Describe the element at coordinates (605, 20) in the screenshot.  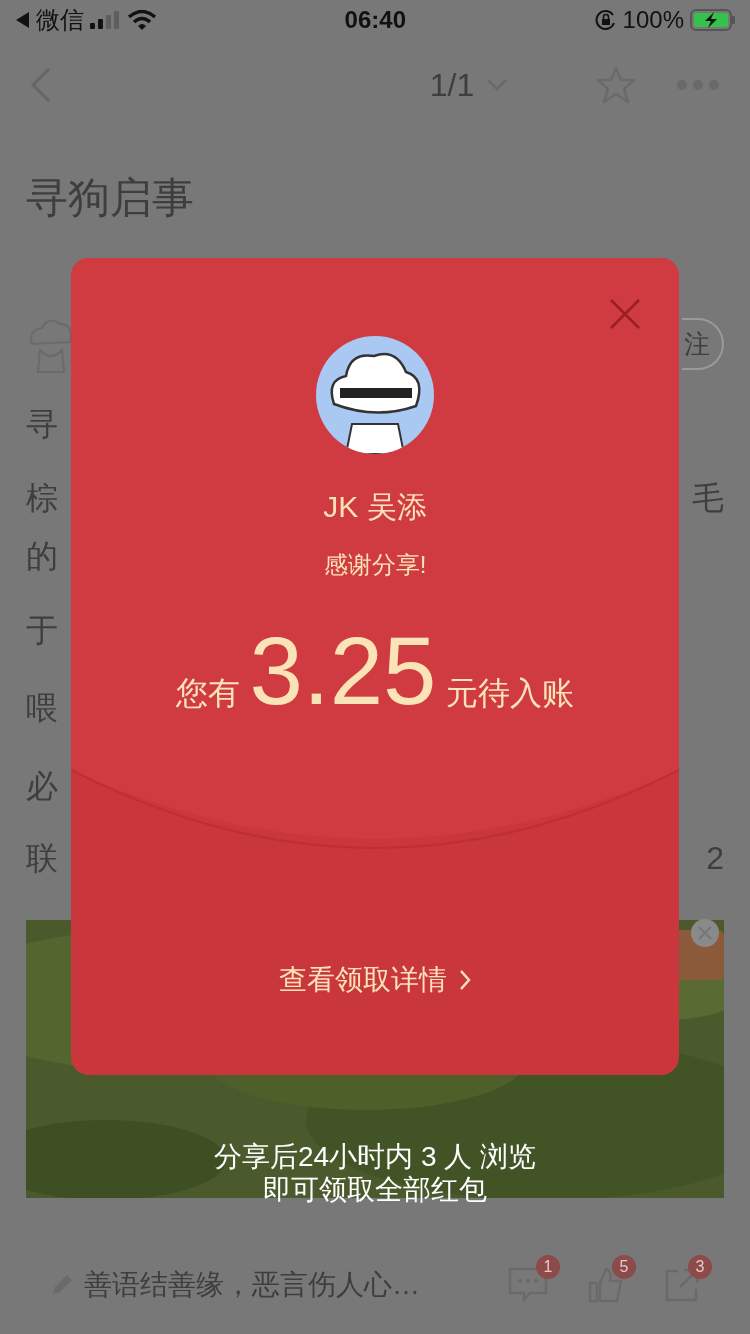
I see `rotation-lock-icon` at that location.